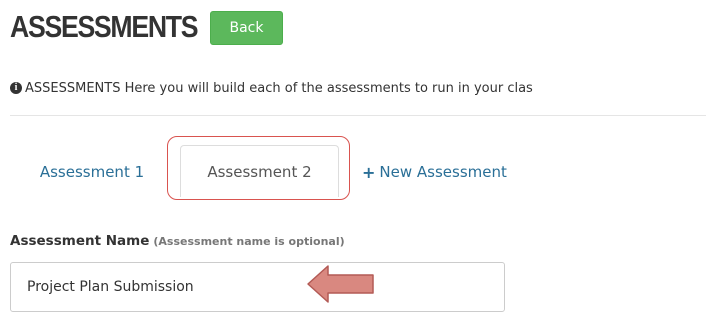 This screenshot has height=312, width=706. I want to click on page-title: ASSESSMENTS, so click(104, 26).